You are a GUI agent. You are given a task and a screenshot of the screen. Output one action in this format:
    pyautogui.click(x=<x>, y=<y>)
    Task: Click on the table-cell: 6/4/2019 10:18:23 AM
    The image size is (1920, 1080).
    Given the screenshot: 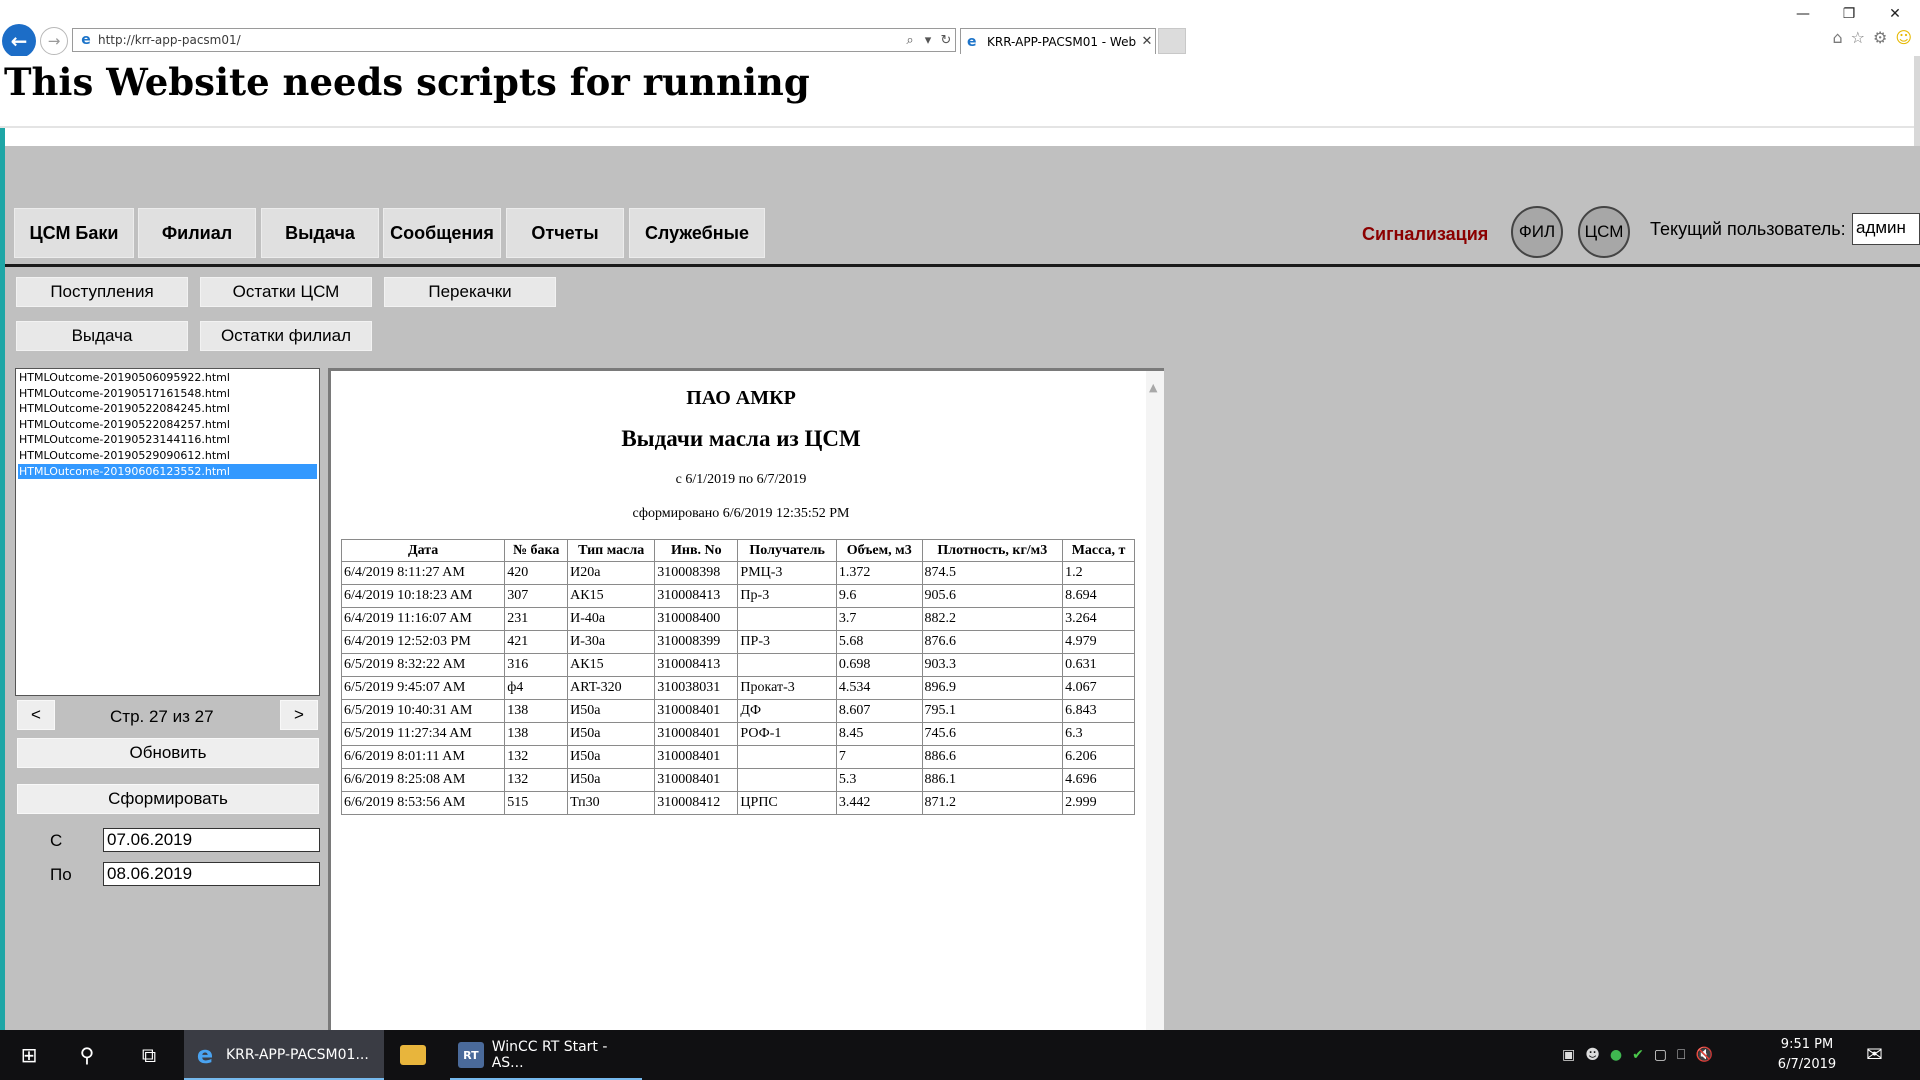 What is the action you would take?
    pyautogui.click(x=423, y=596)
    